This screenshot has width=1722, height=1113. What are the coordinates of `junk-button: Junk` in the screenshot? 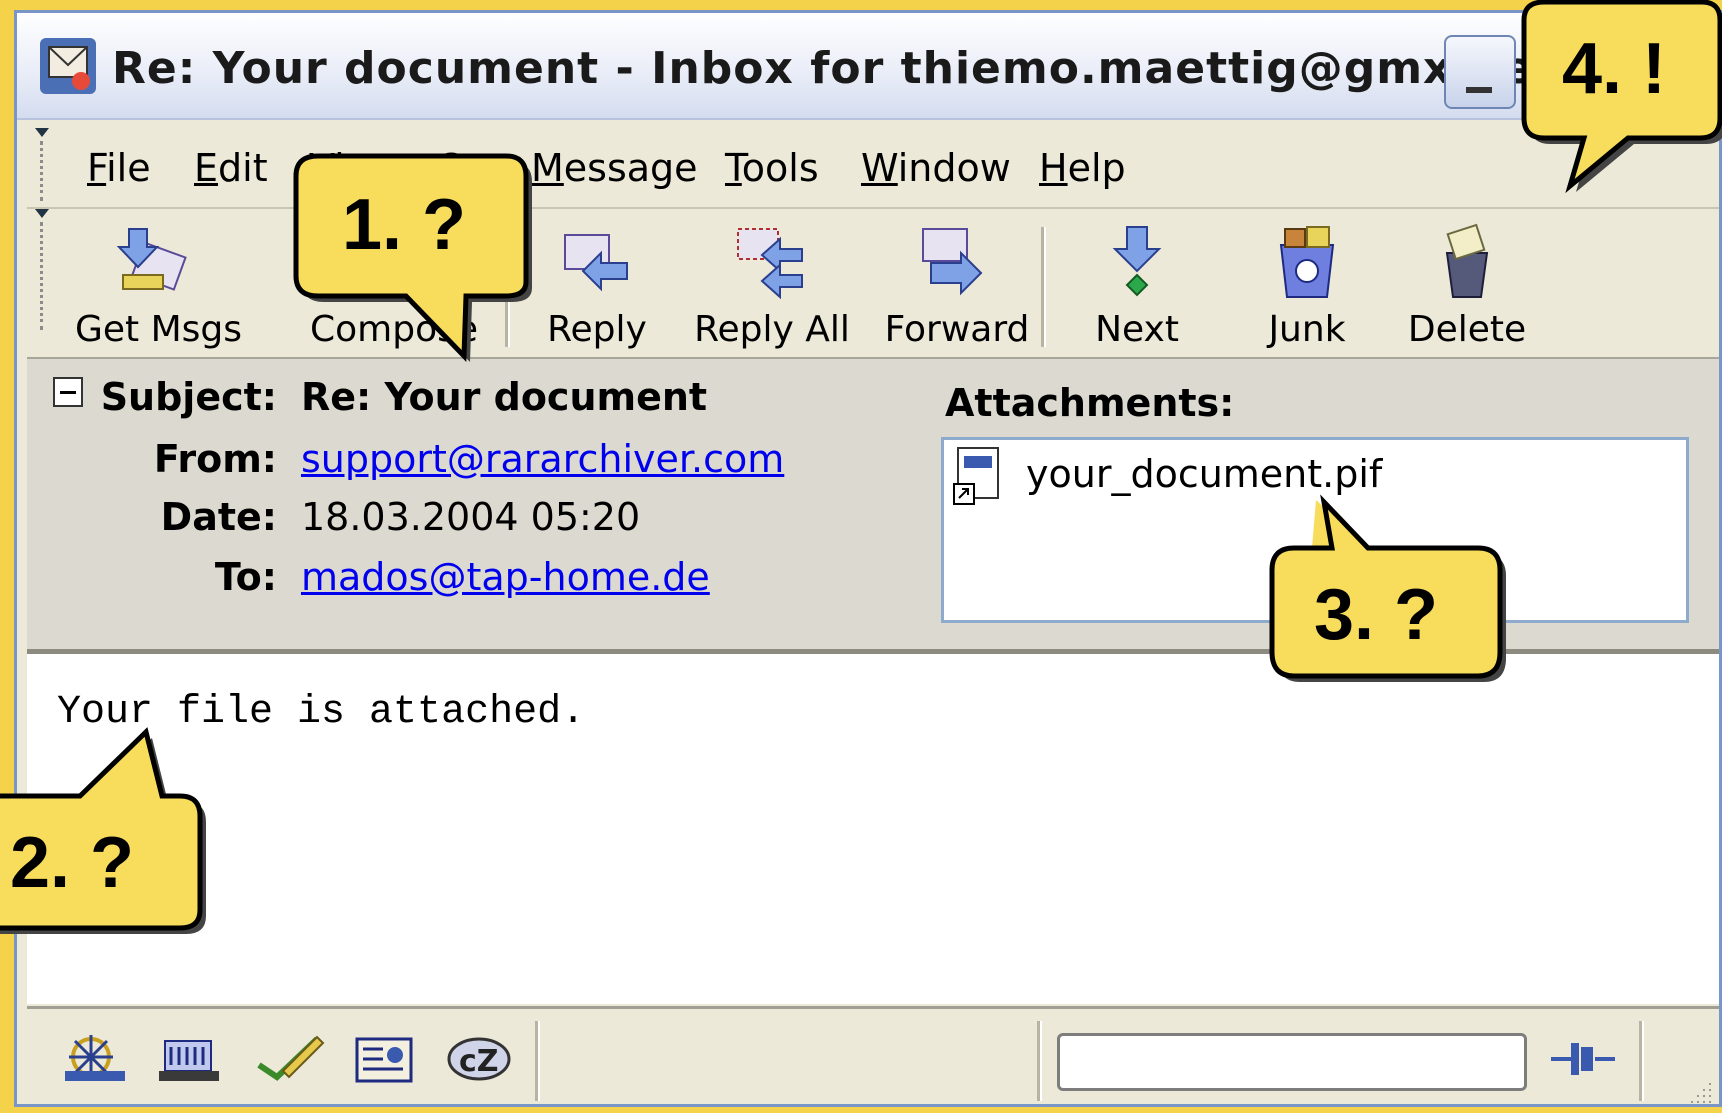 It's located at (1307, 283).